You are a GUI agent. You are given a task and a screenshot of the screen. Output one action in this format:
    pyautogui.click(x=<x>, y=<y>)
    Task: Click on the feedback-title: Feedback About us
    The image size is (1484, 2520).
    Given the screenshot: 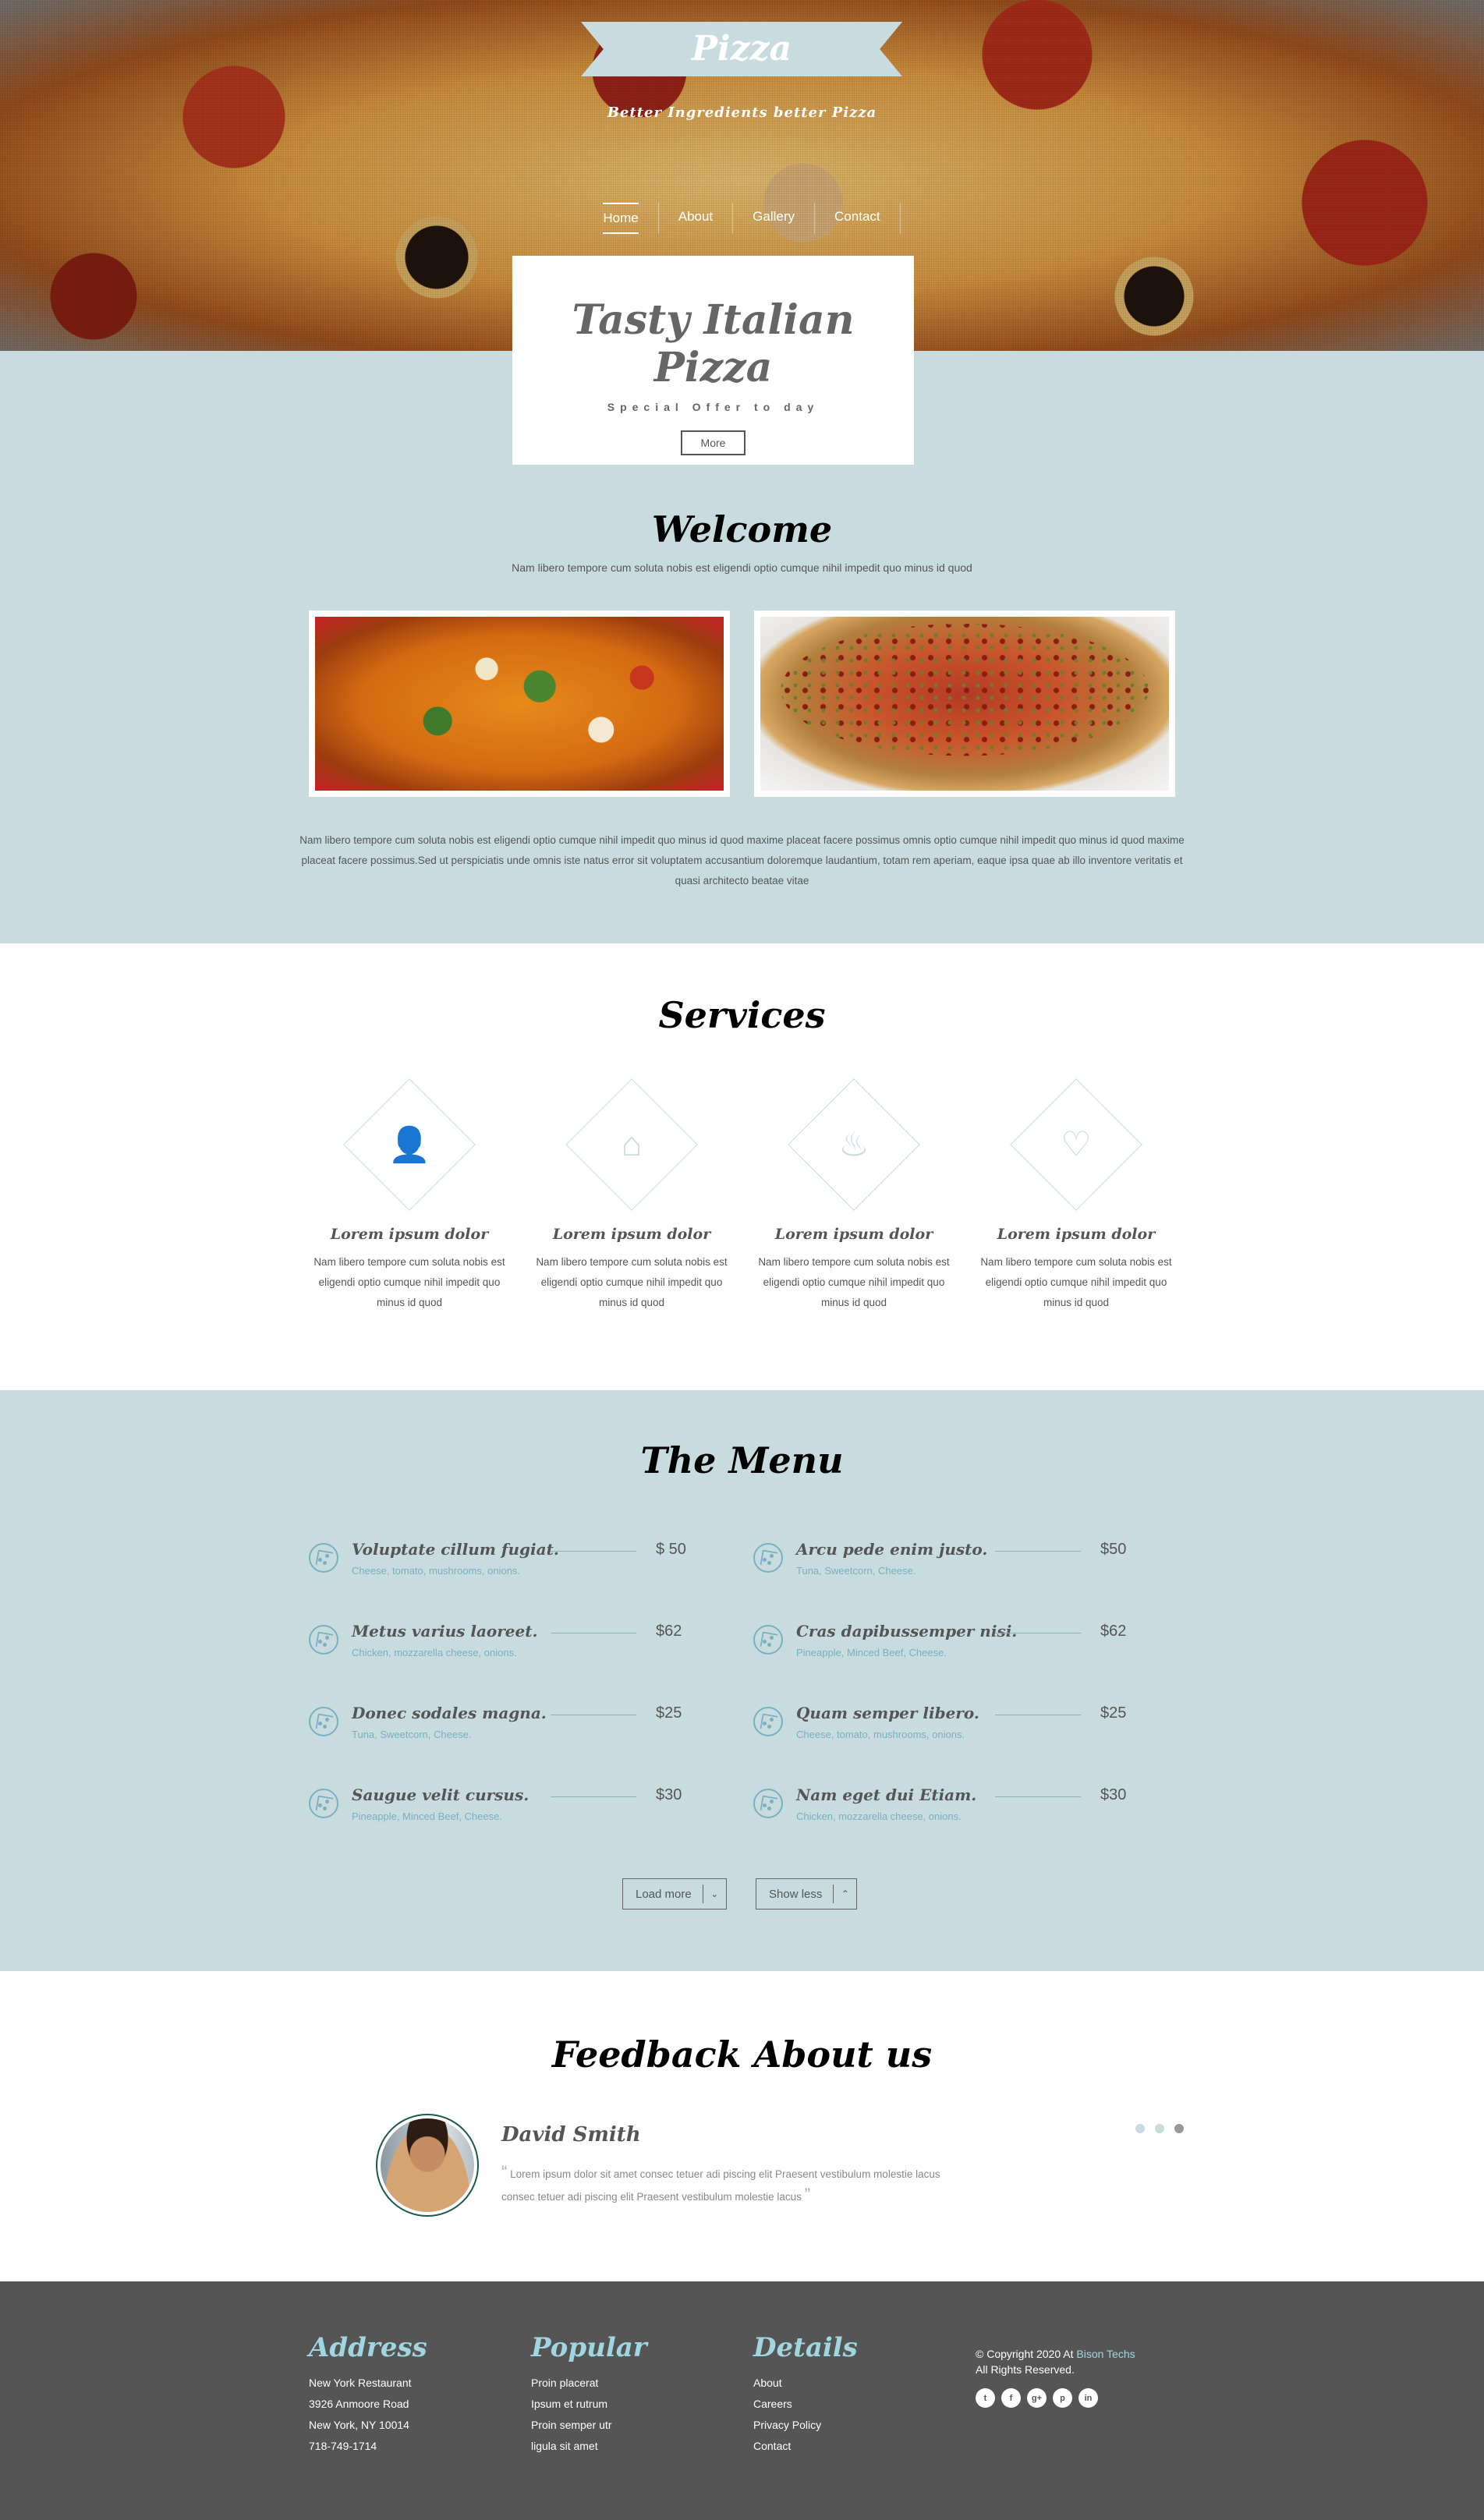 What is the action you would take?
    pyautogui.click(x=742, y=2055)
    